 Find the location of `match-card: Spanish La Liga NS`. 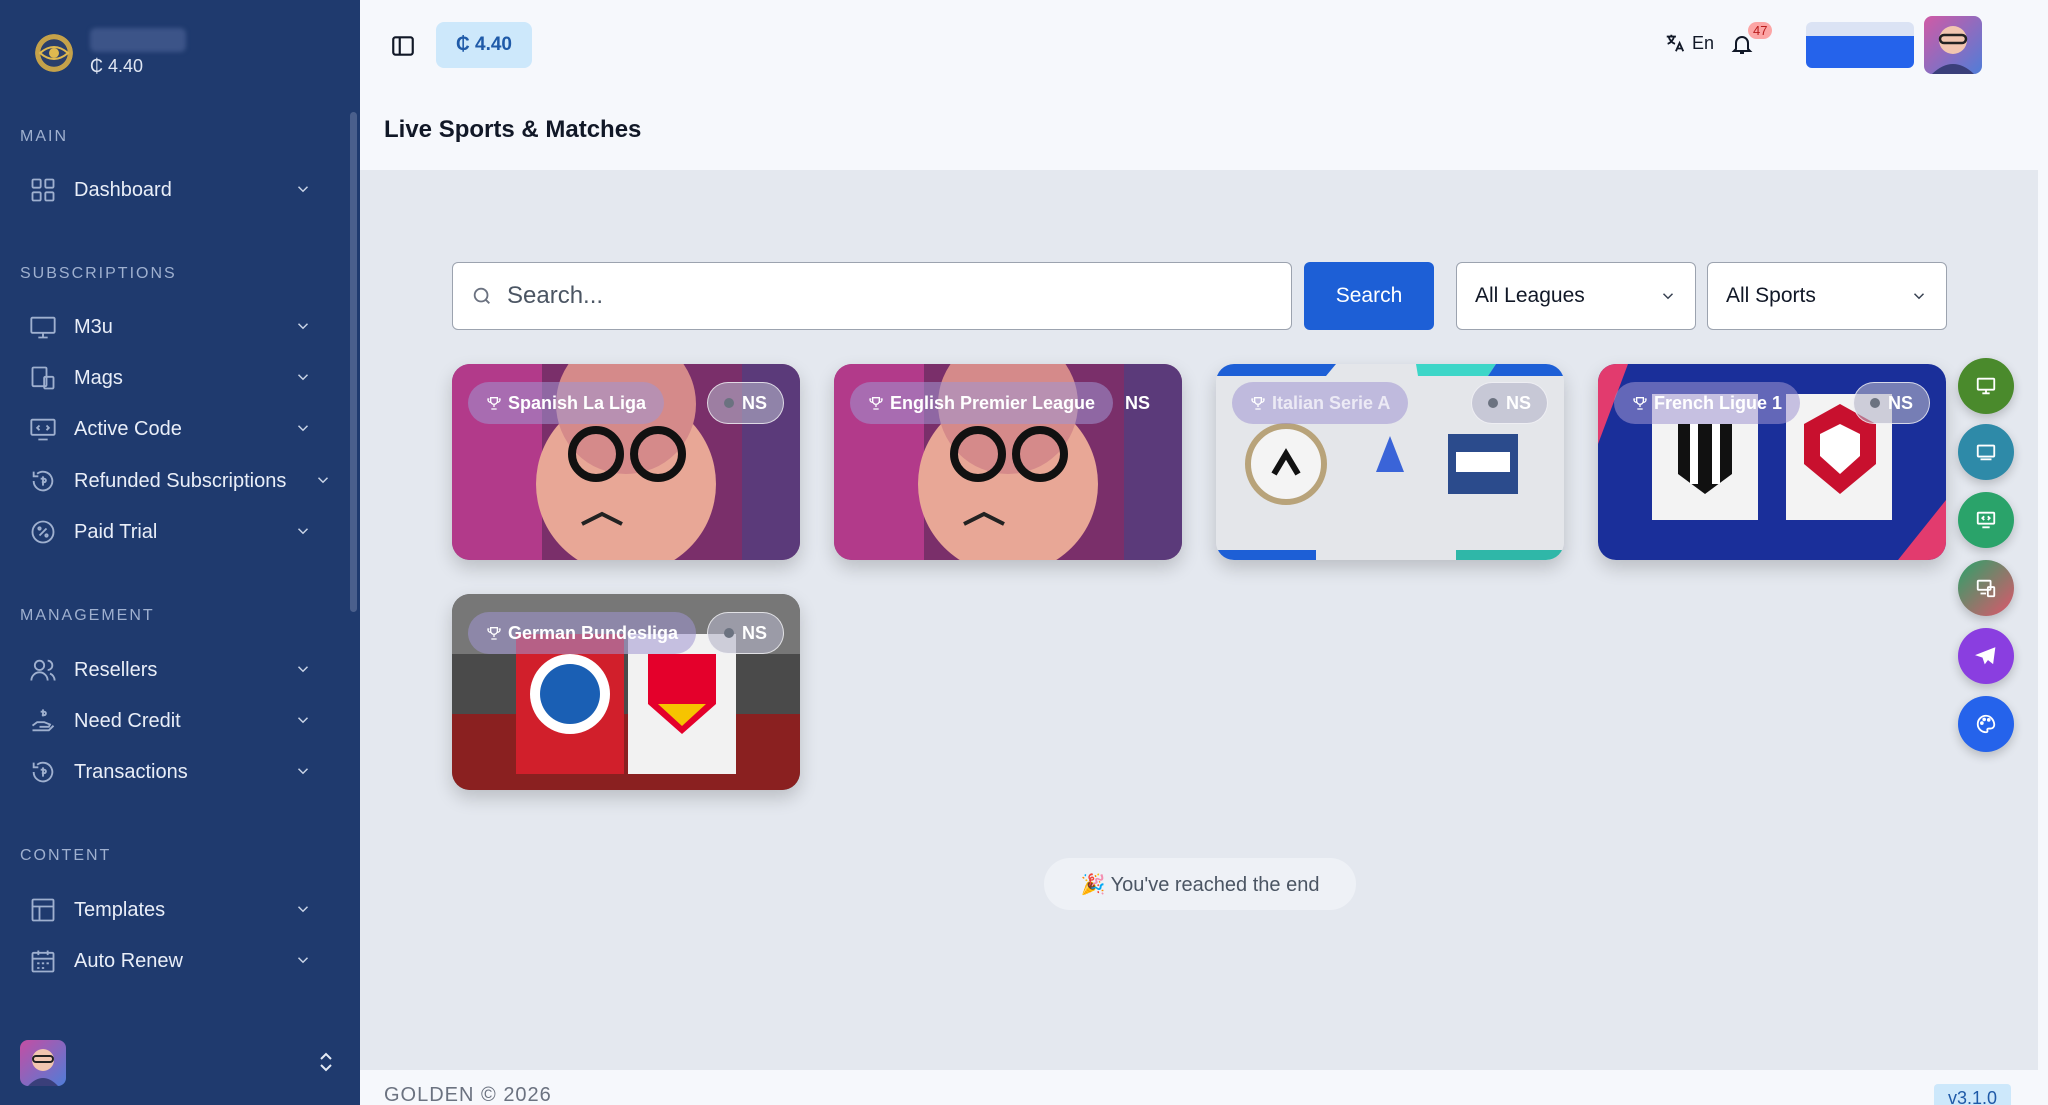

match-card: Spanish La Liga NS is located at coordinates (626, 462).